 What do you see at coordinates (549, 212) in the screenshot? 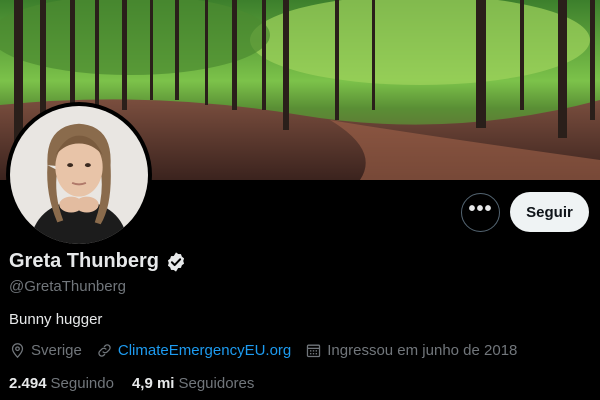
I see `follow-button: Seguir` at bounding box center [549, 212].